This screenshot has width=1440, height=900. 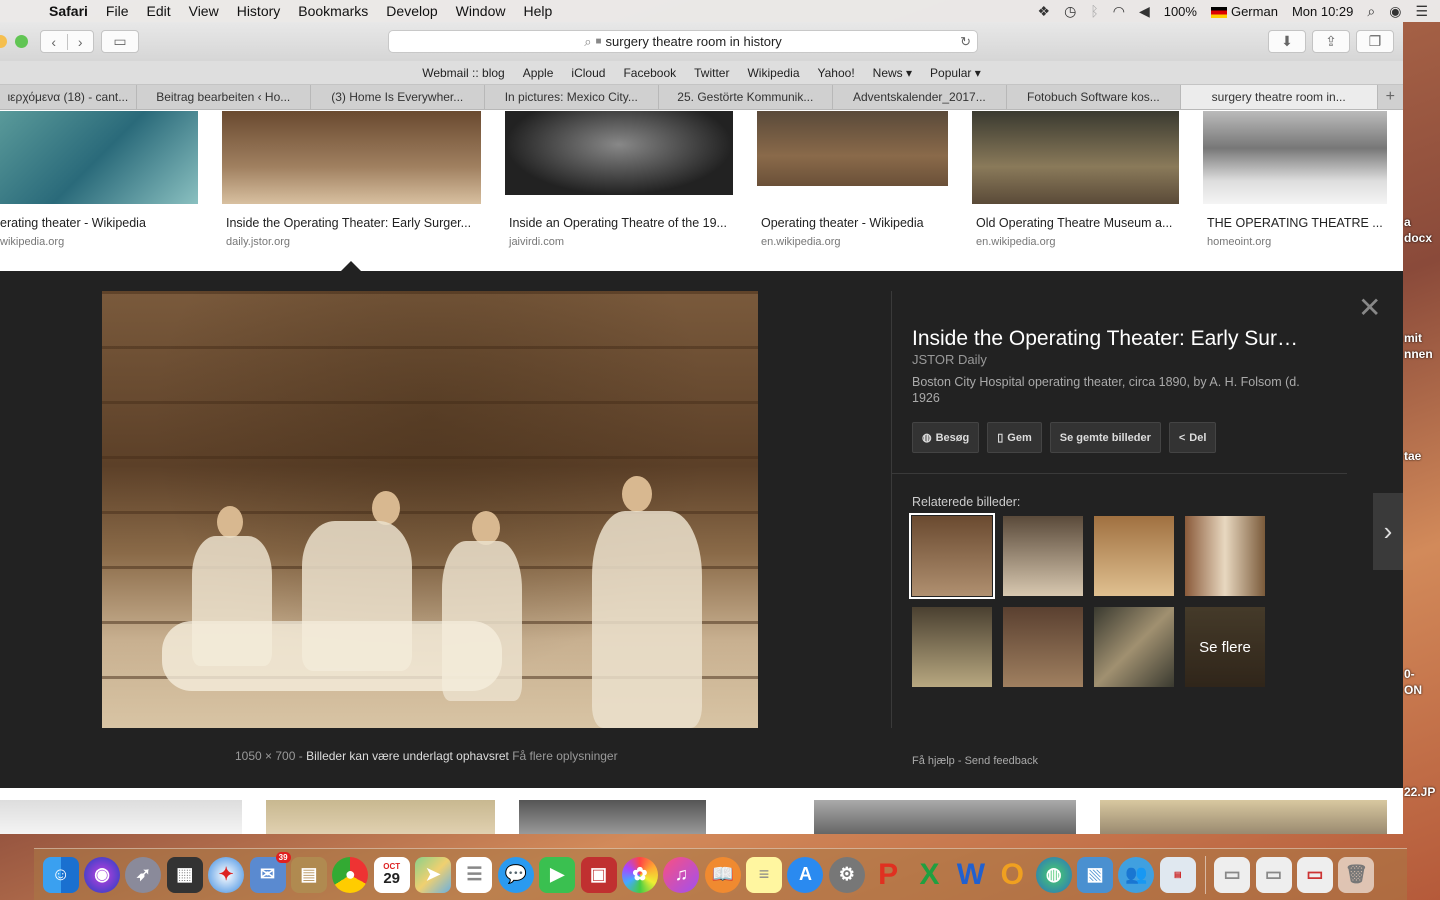 I want to click on time-machine-icon: ◷, so click(x=1070, y=11).